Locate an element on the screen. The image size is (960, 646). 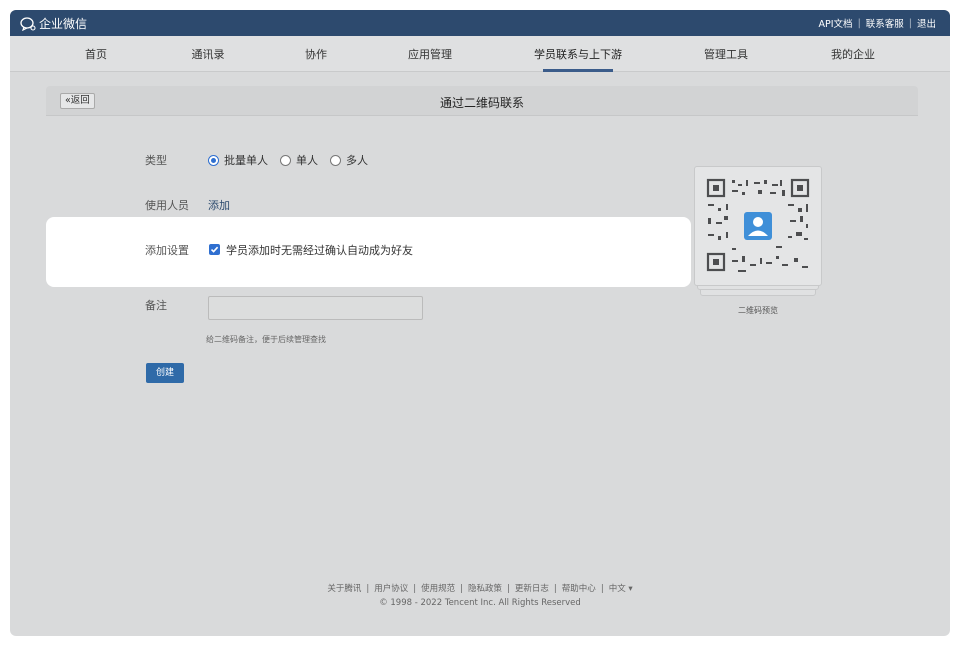
qr-preview is located at coordinates (758, 231).